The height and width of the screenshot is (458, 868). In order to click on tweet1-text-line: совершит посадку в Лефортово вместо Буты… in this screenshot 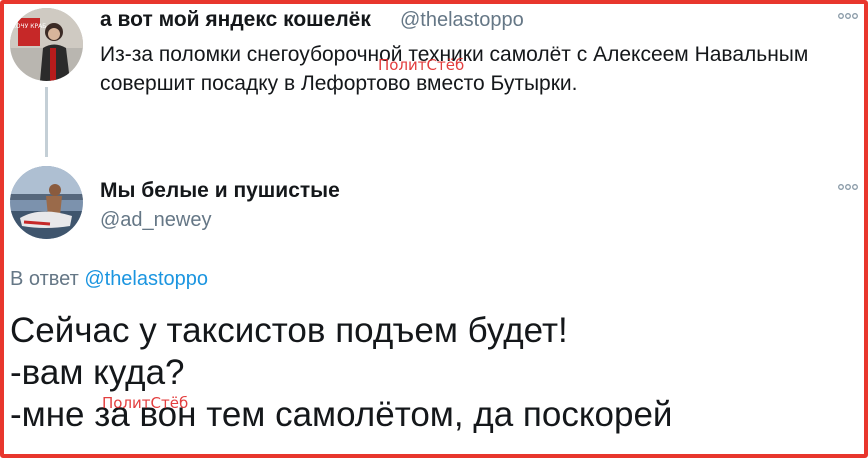, I will do `click(339, 83)`.